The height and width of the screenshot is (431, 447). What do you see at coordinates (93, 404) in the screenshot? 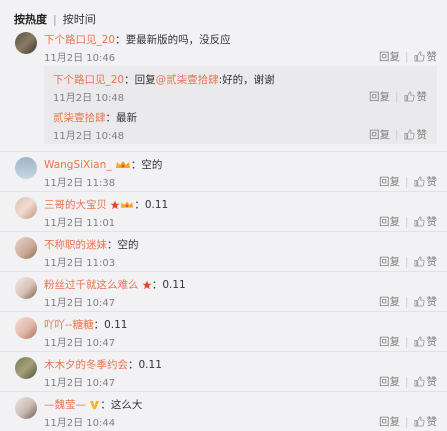
I see `comment-line: —魏莹— ：这么大` at bounding box center [93, 404].